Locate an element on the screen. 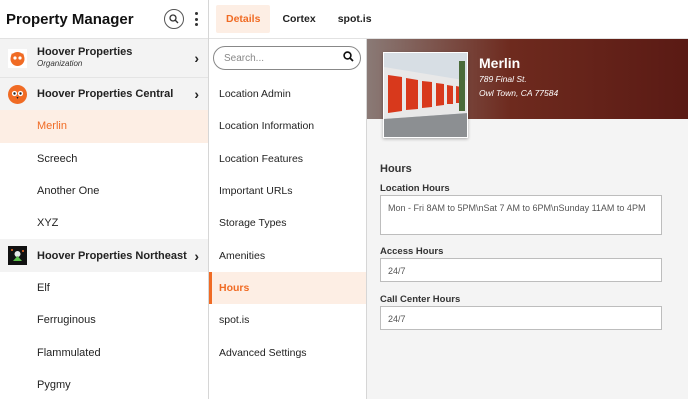  tree-location-another-one: Another One is located at coordinates (104, 191).